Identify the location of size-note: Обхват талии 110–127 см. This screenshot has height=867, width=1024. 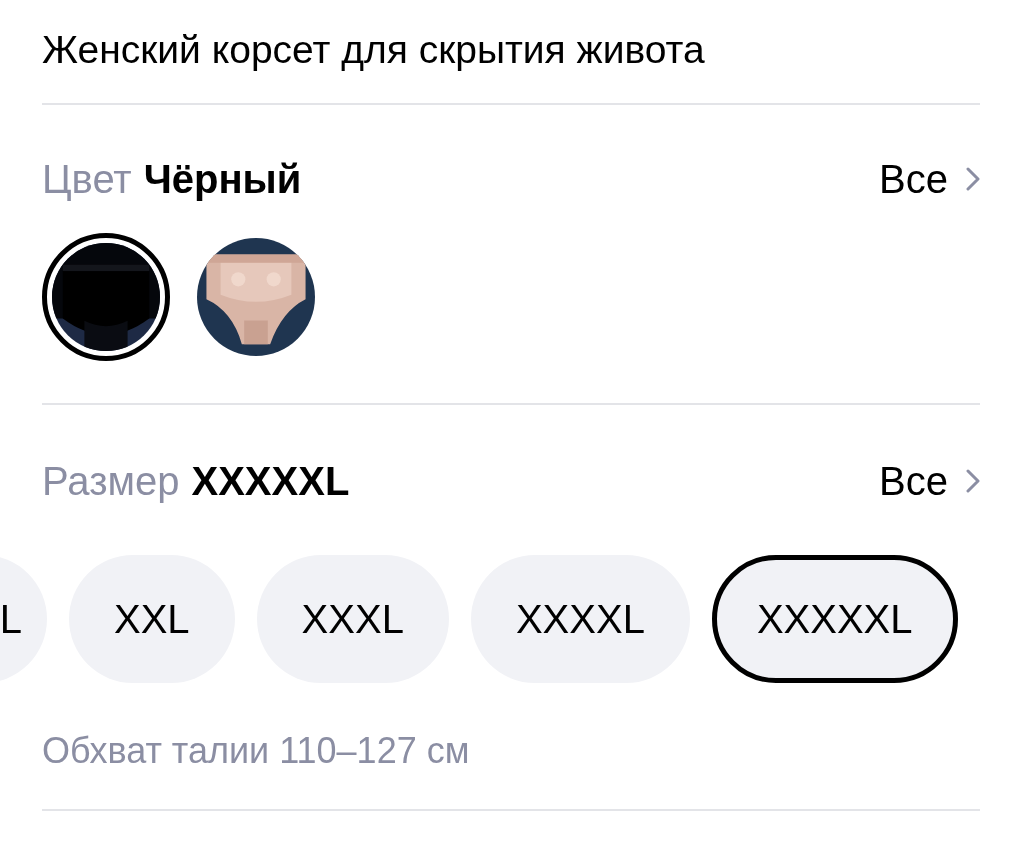
(256, 751).